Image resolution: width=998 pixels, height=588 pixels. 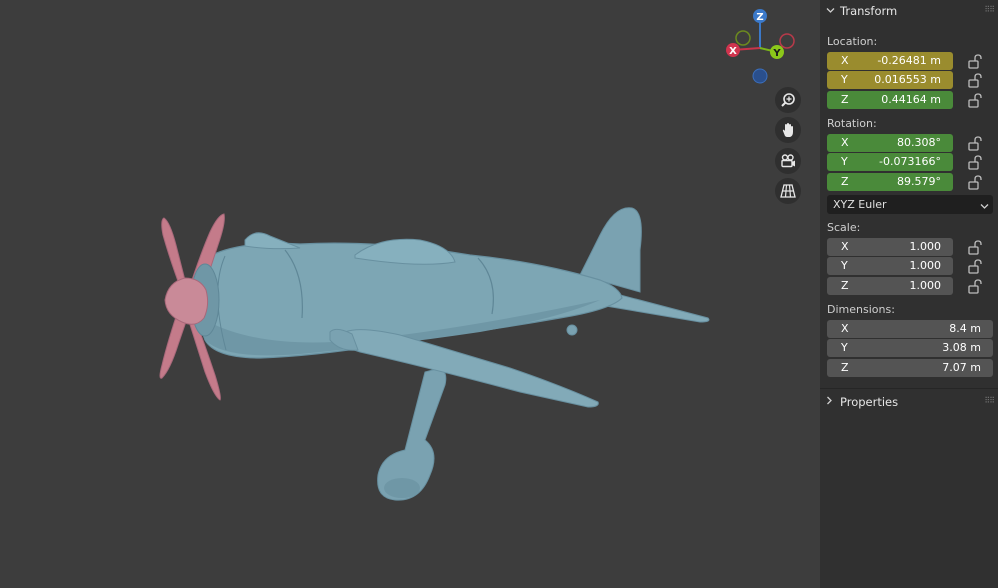 I want to click on scale-x-field: X 1.000, so click(x=890, y=247).